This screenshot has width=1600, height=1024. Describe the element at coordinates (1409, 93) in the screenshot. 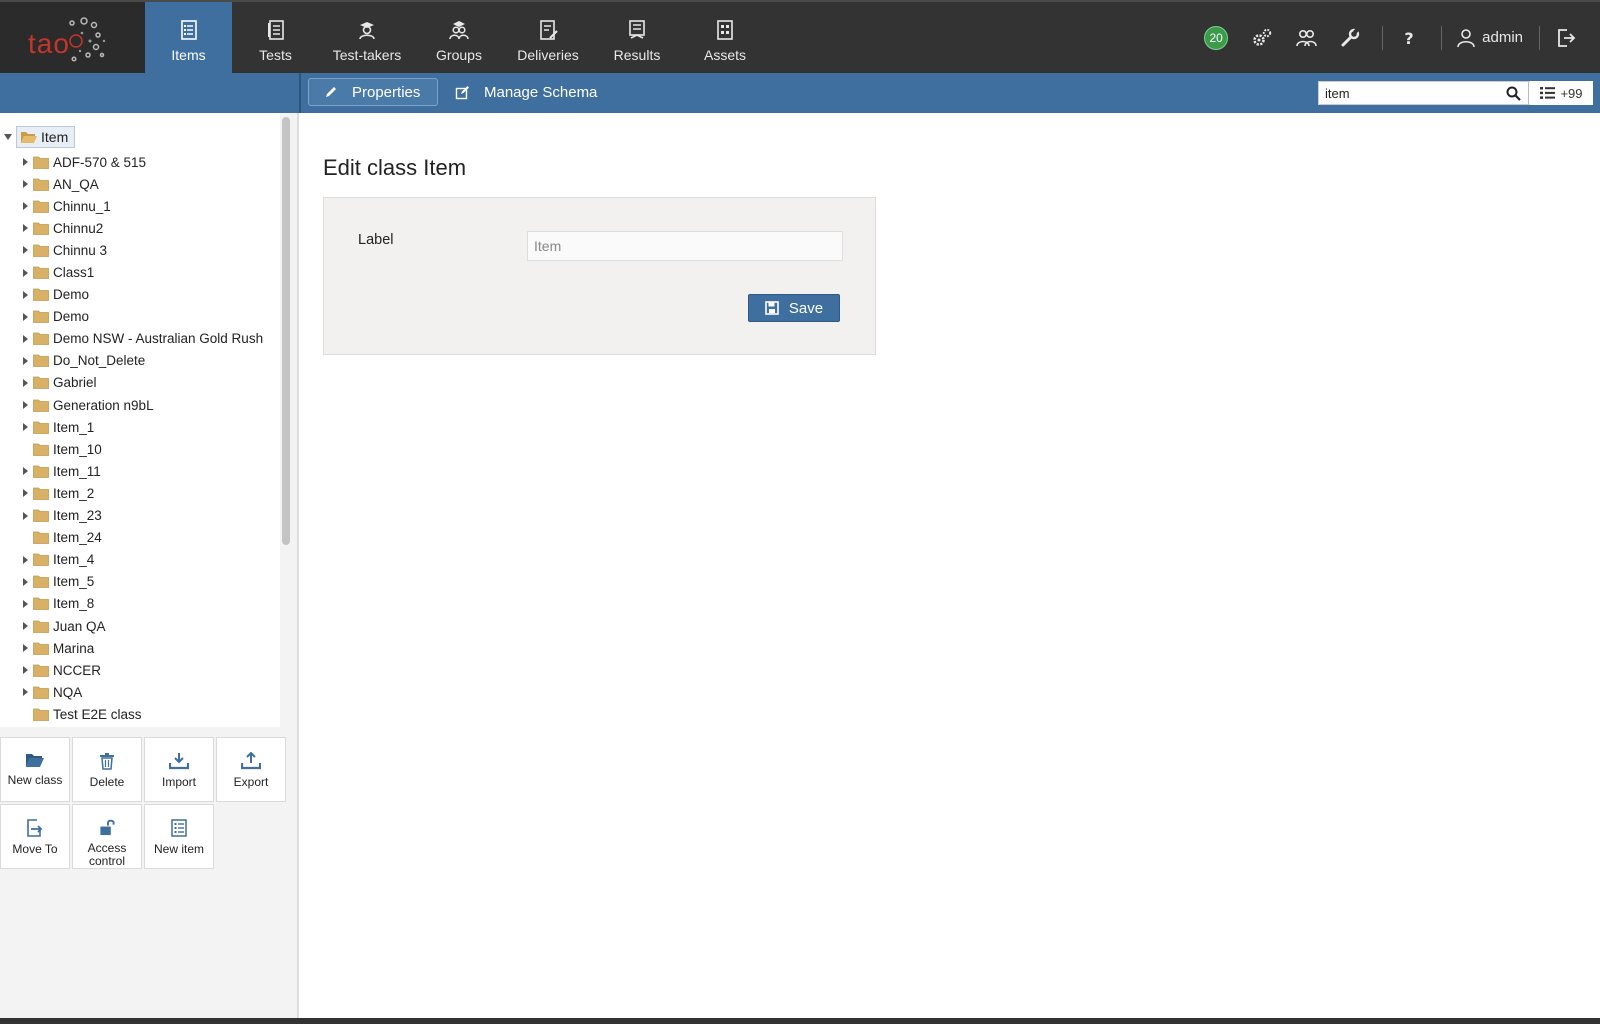

I see `search-input` at that location.